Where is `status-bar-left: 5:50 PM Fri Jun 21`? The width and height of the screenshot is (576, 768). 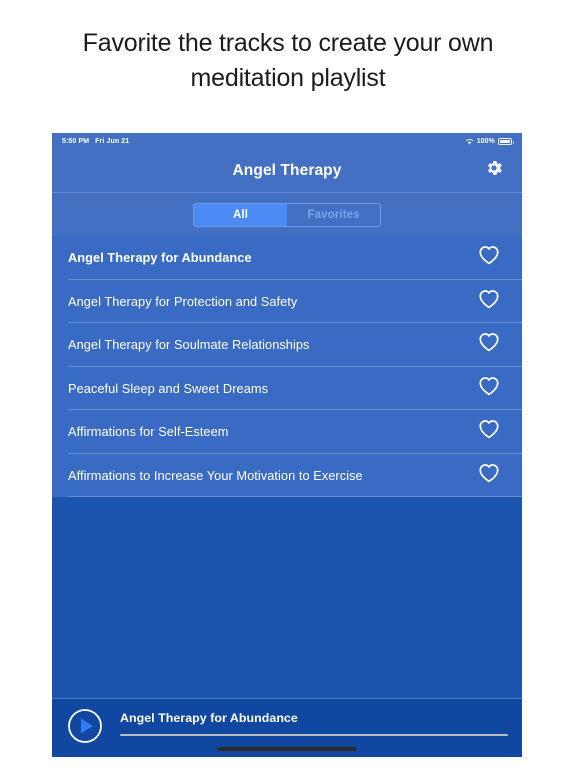 status-bar-left: 5:50 PM Fri Jun 21 is located at coordinates (95, 141).